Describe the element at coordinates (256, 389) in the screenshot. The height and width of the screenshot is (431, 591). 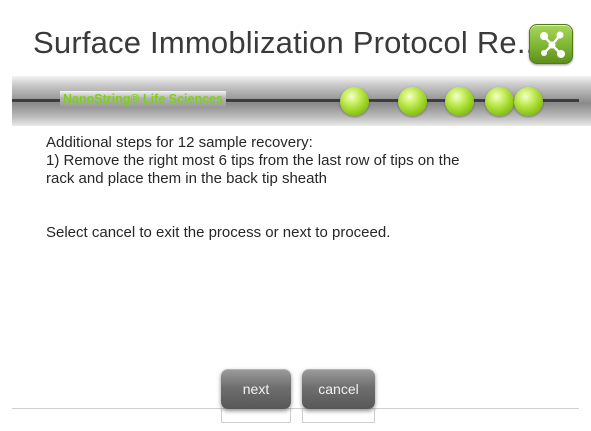
I see `next-button: next` at that location.